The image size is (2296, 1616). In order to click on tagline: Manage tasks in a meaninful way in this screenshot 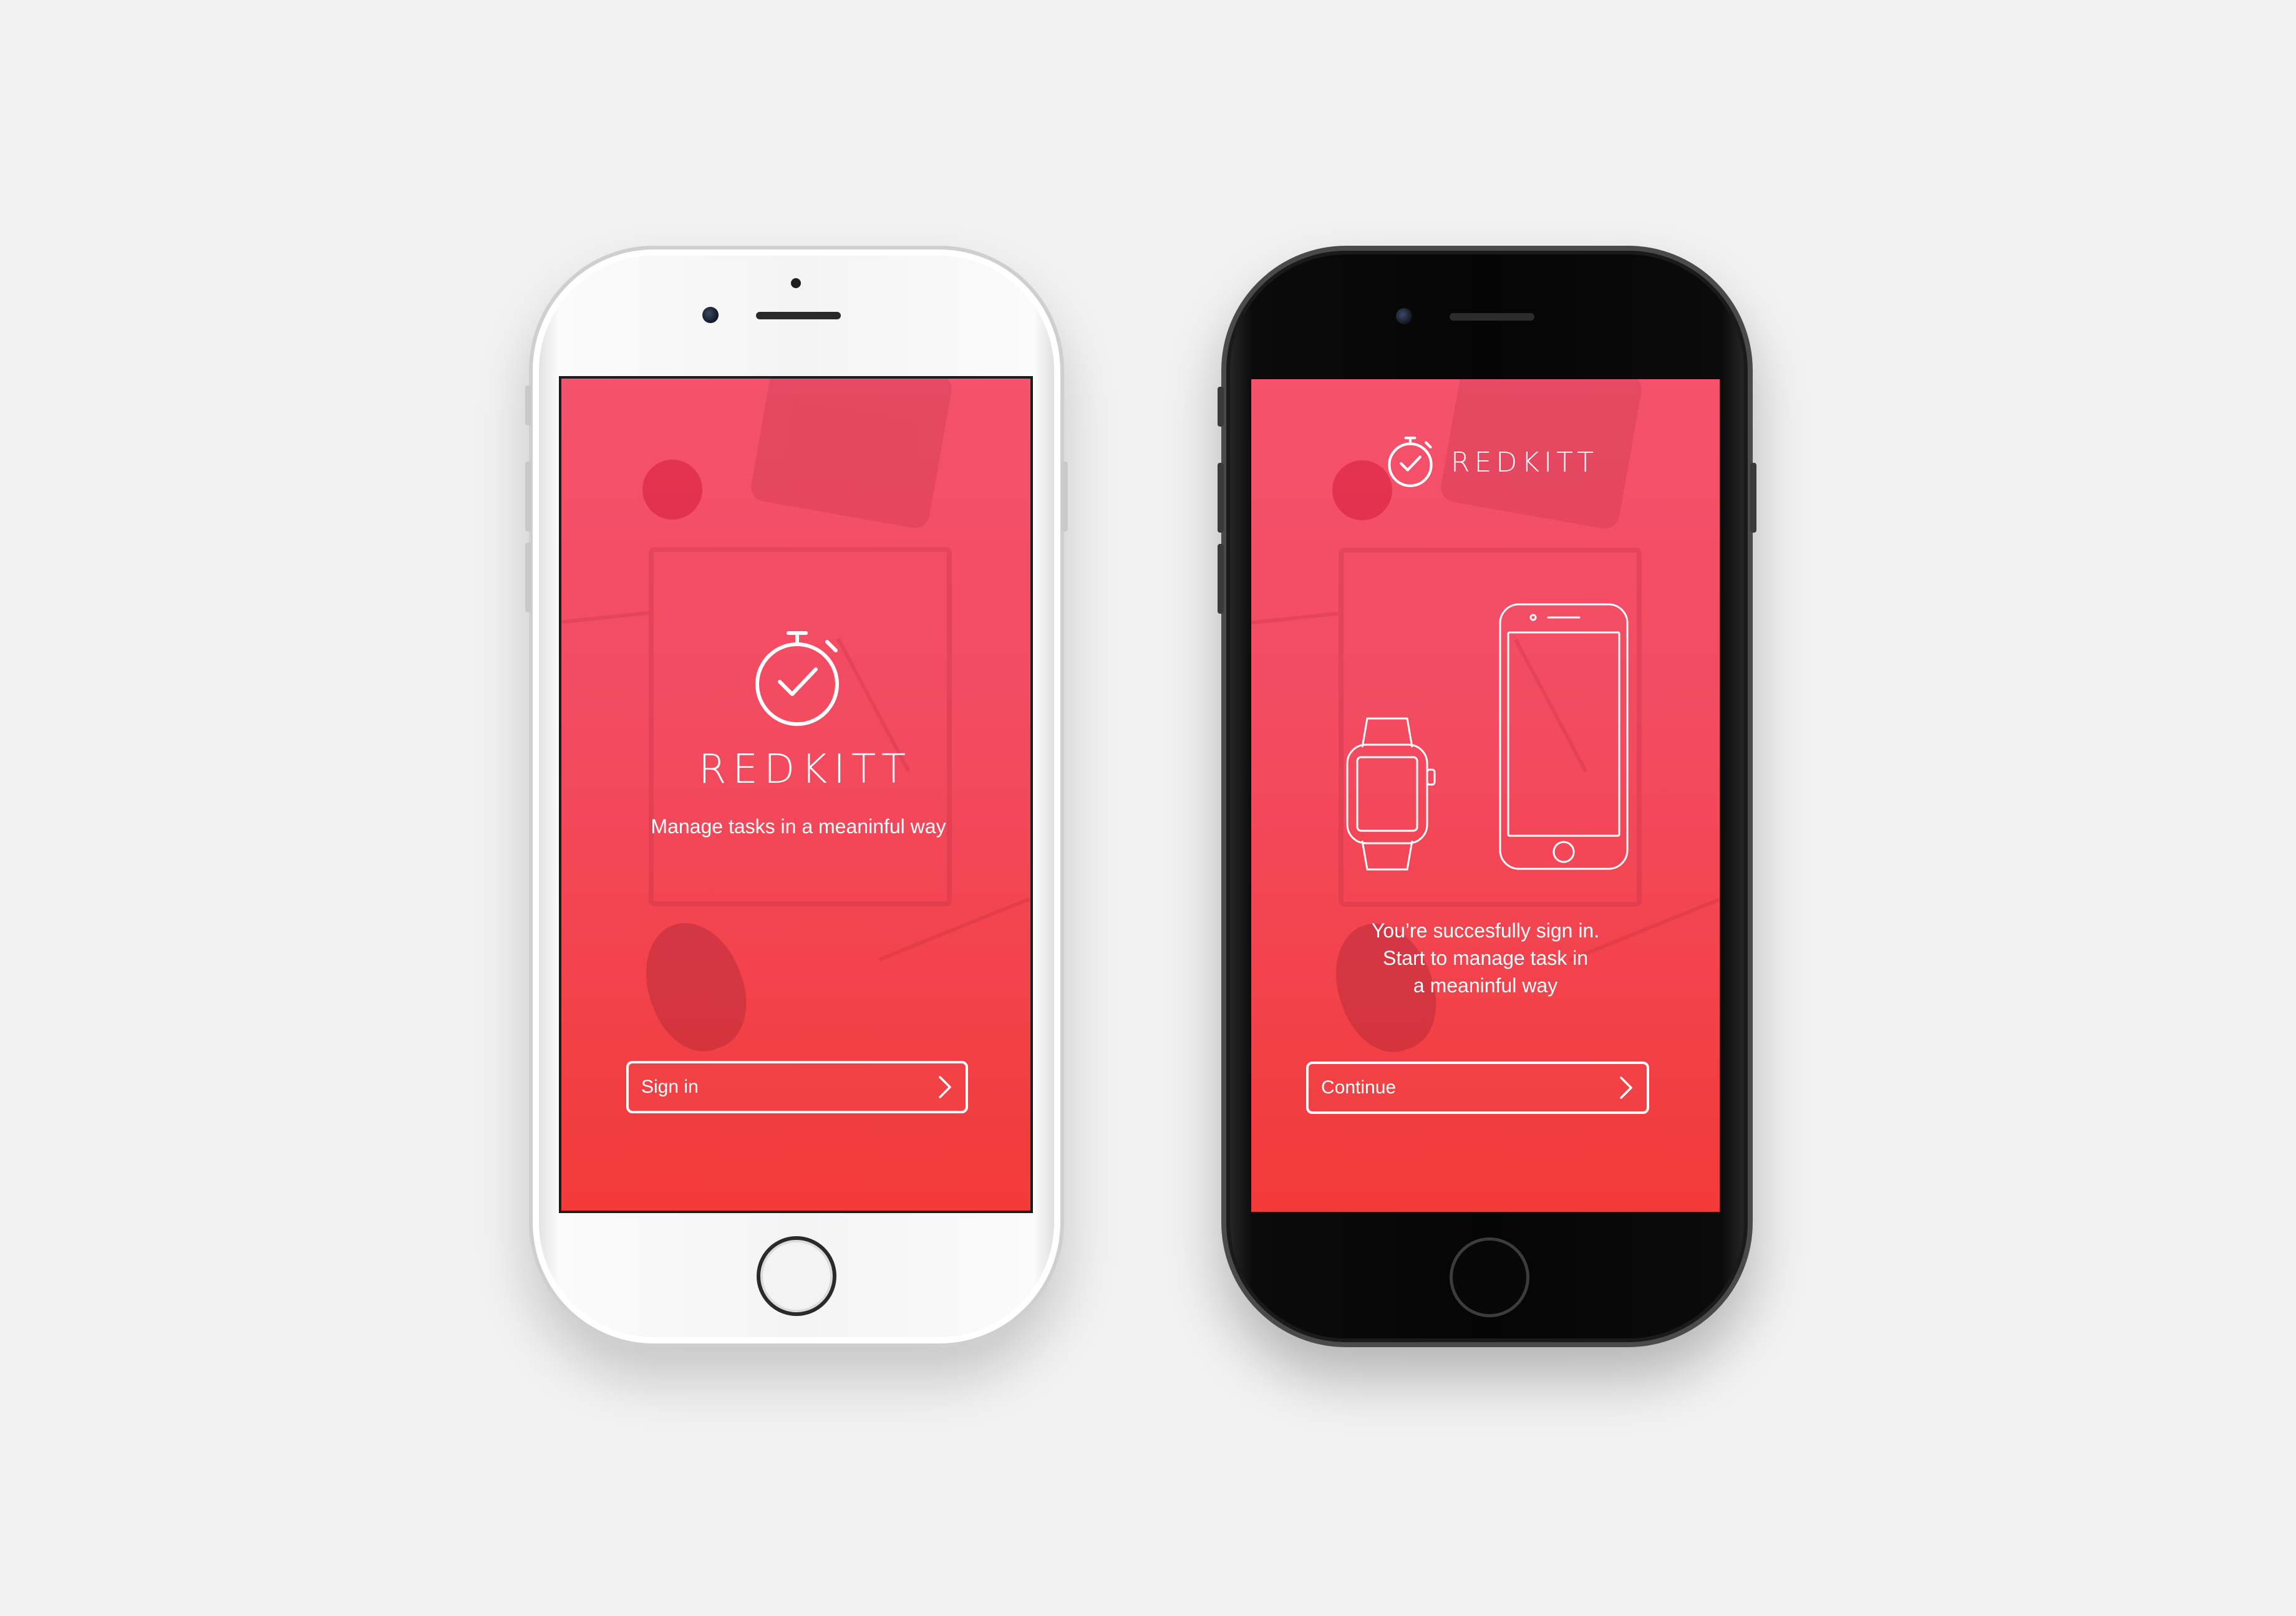, I will do `click(798, 826)`.